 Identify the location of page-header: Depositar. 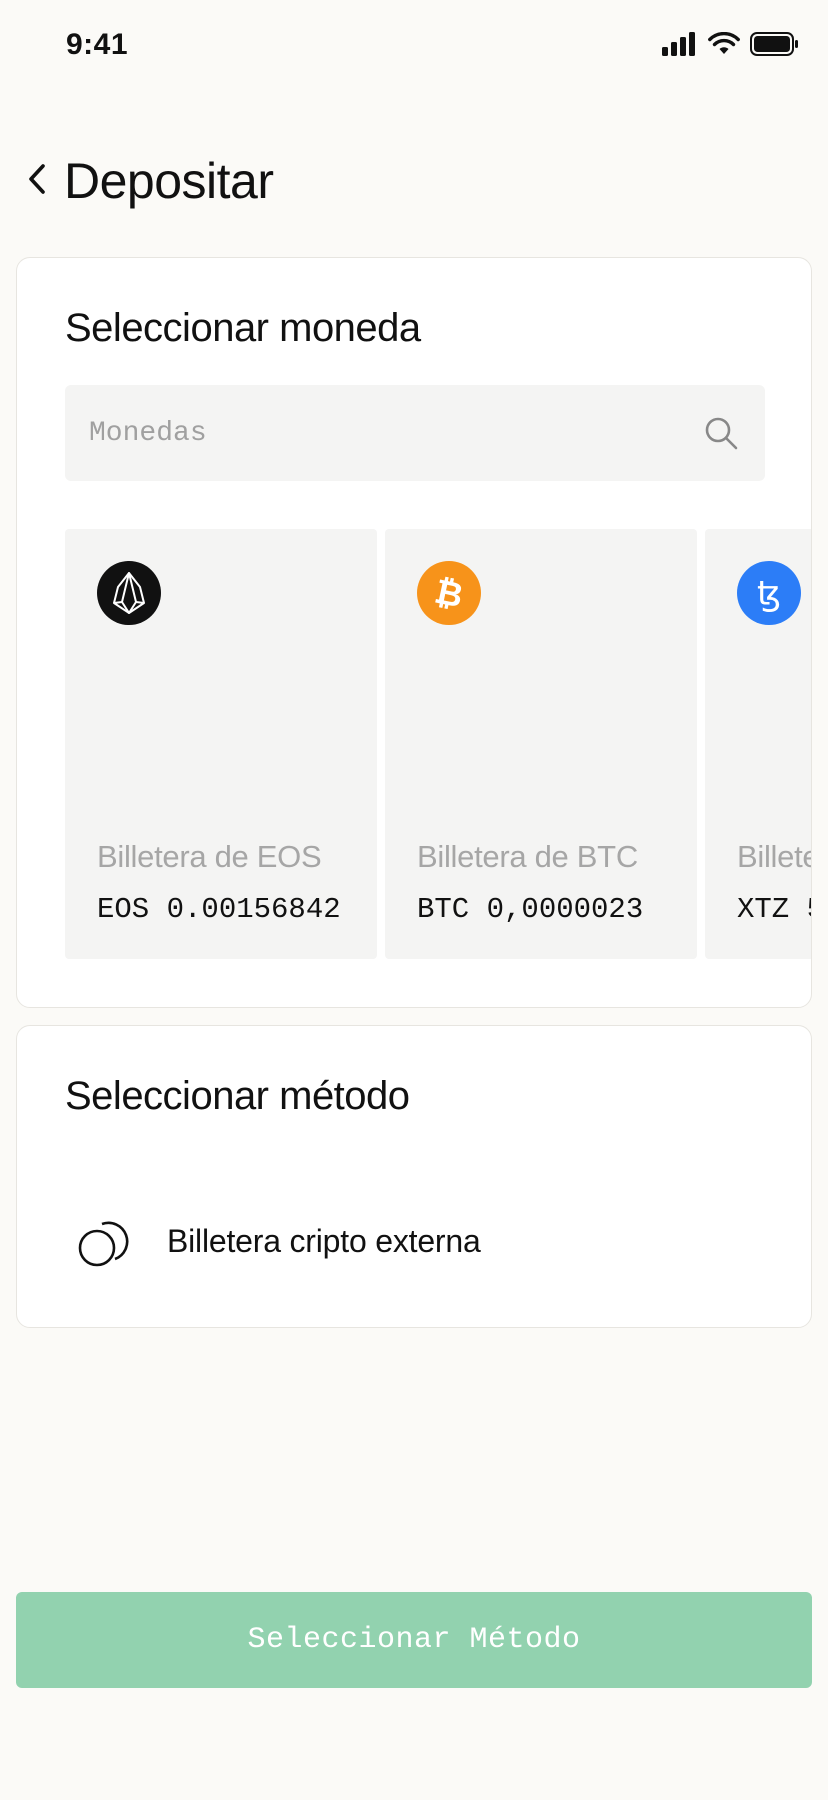
(414, 181).